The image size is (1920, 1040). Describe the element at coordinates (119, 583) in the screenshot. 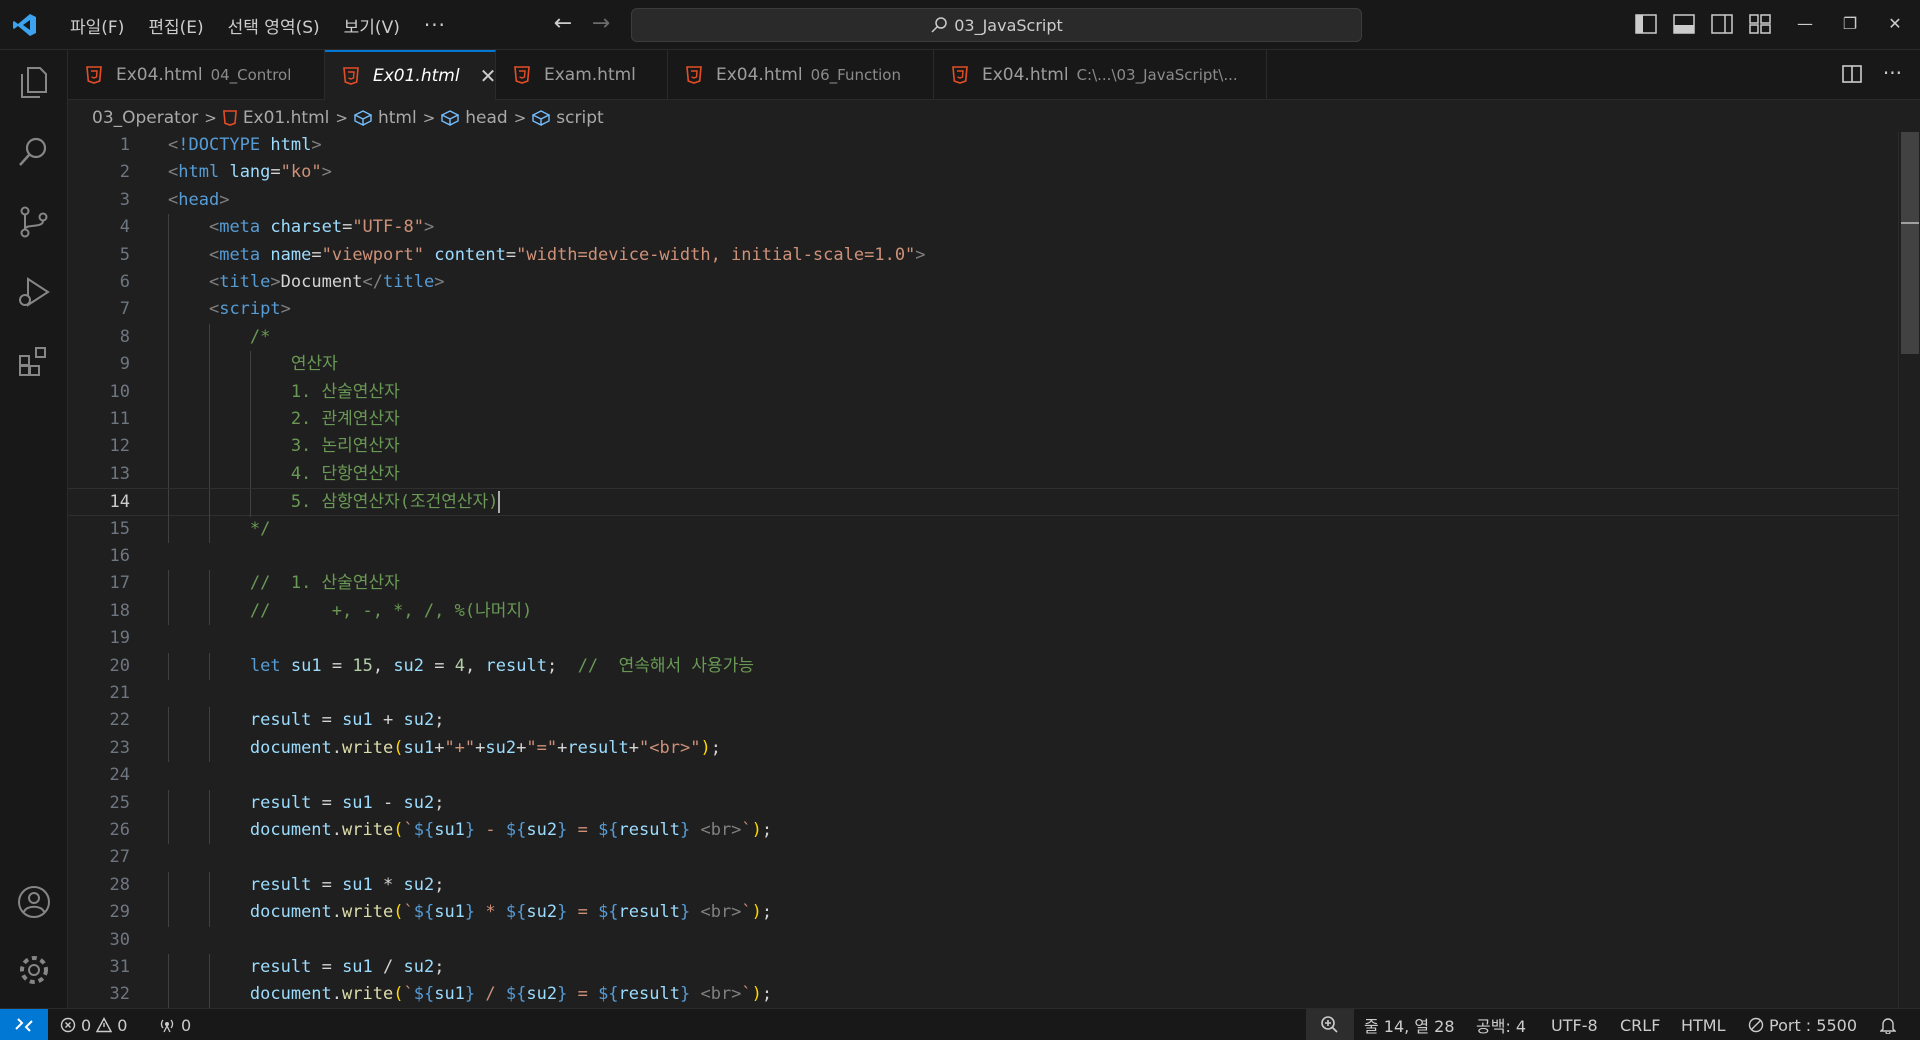

I see `line-number: 17` at that location.